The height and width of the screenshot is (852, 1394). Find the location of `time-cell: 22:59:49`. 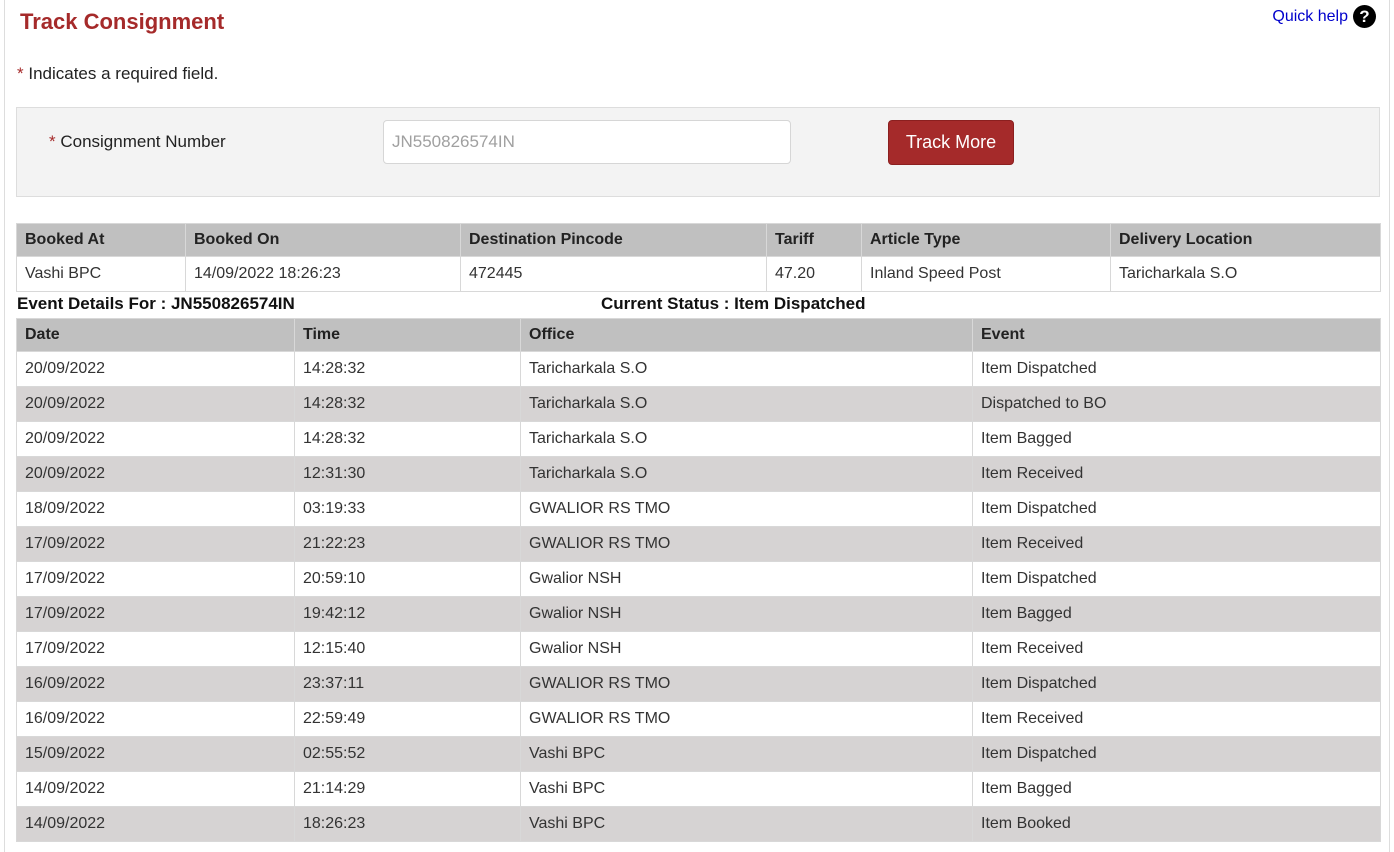

time-cell: 22:59:49 is located at coordinates (407, 719).